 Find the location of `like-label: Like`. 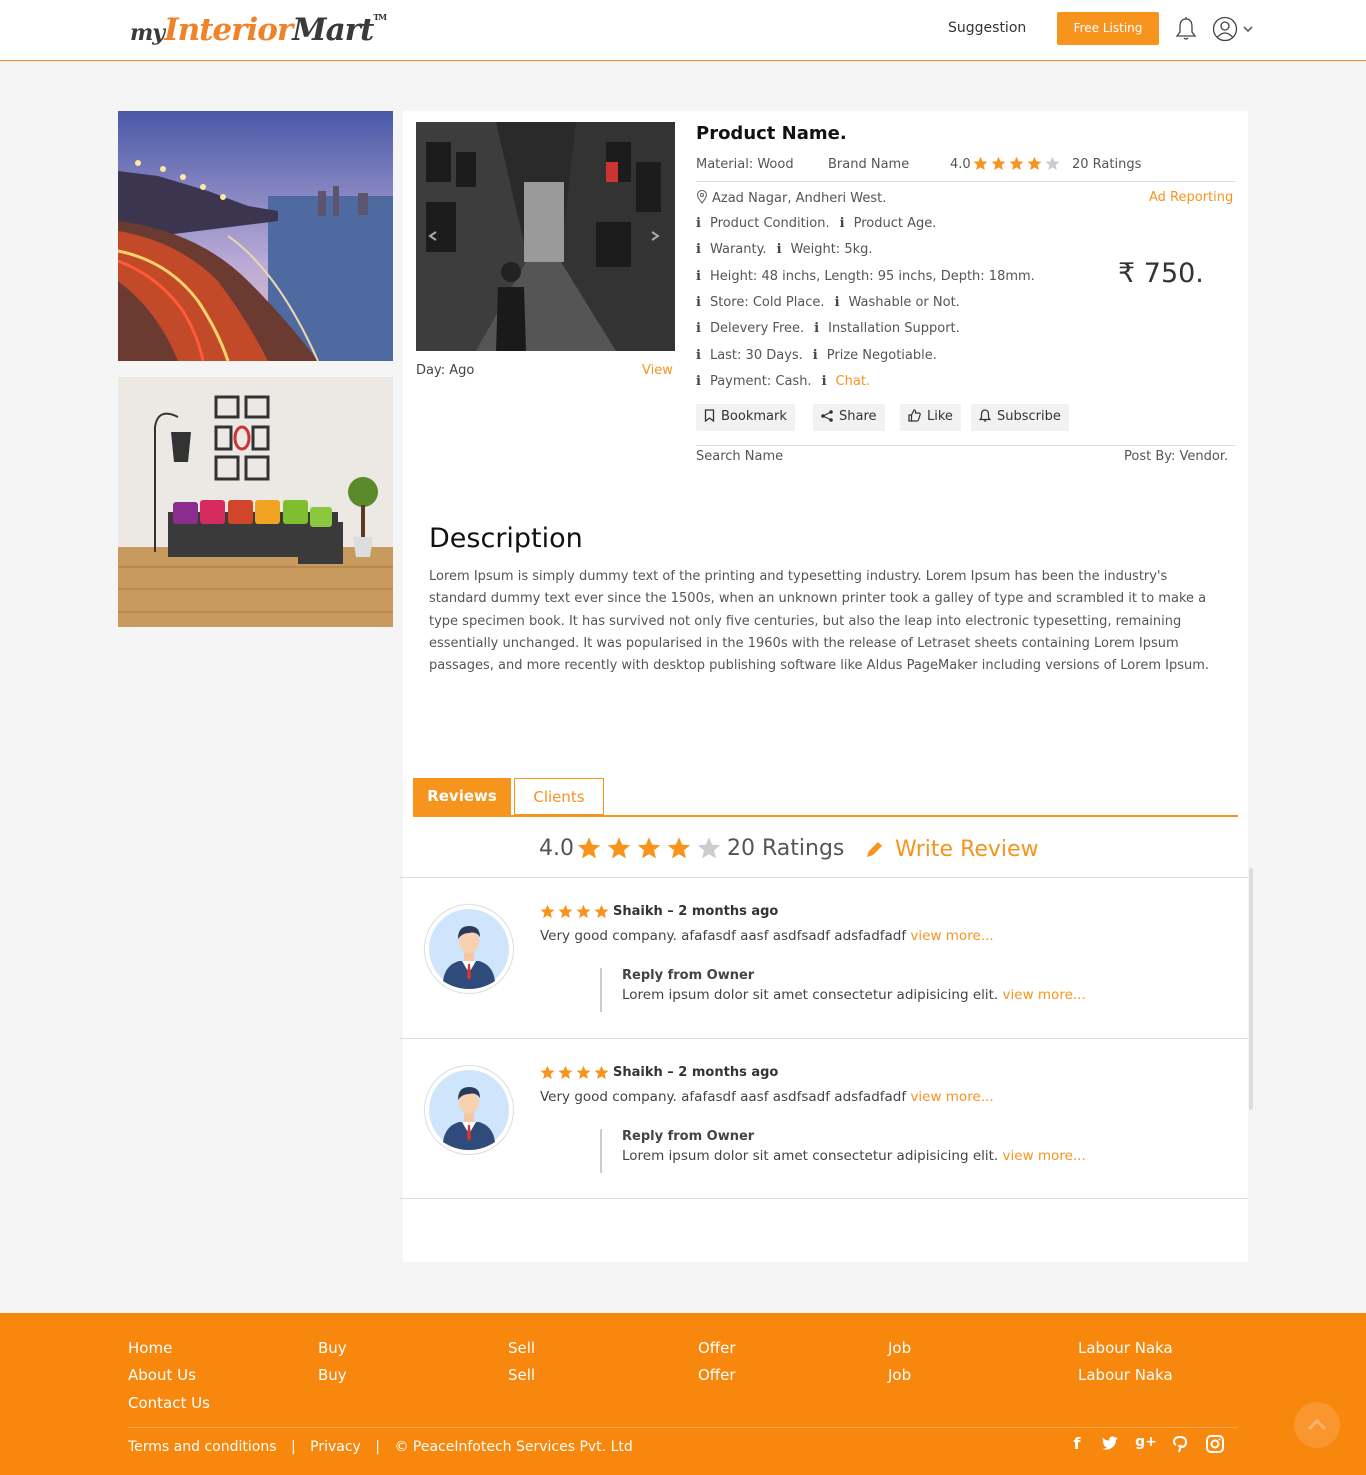

like-label: Like is located at coordinates (940, 416).